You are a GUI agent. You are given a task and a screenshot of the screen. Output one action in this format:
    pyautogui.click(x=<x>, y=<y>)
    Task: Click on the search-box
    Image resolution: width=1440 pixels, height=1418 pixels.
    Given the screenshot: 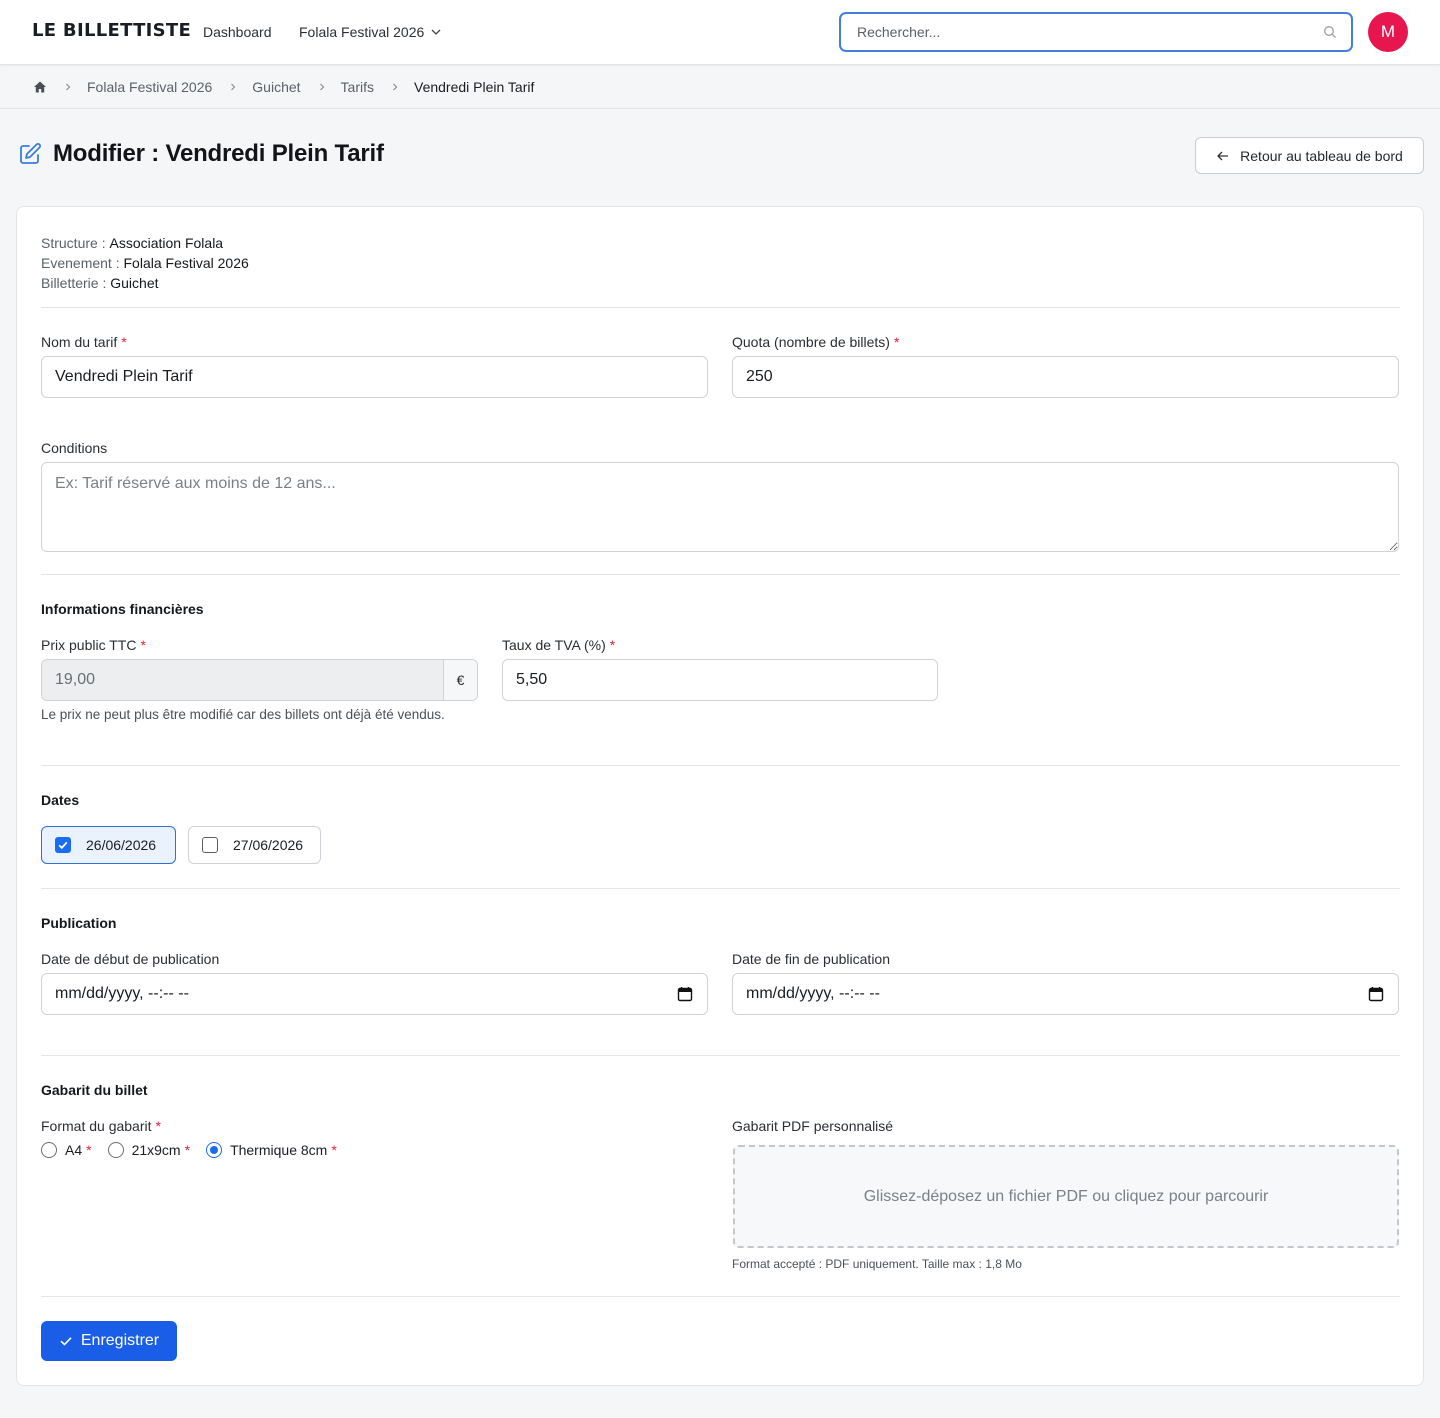 What is the action you would take?
    pyautogui.click(x=1096, y=32)
    